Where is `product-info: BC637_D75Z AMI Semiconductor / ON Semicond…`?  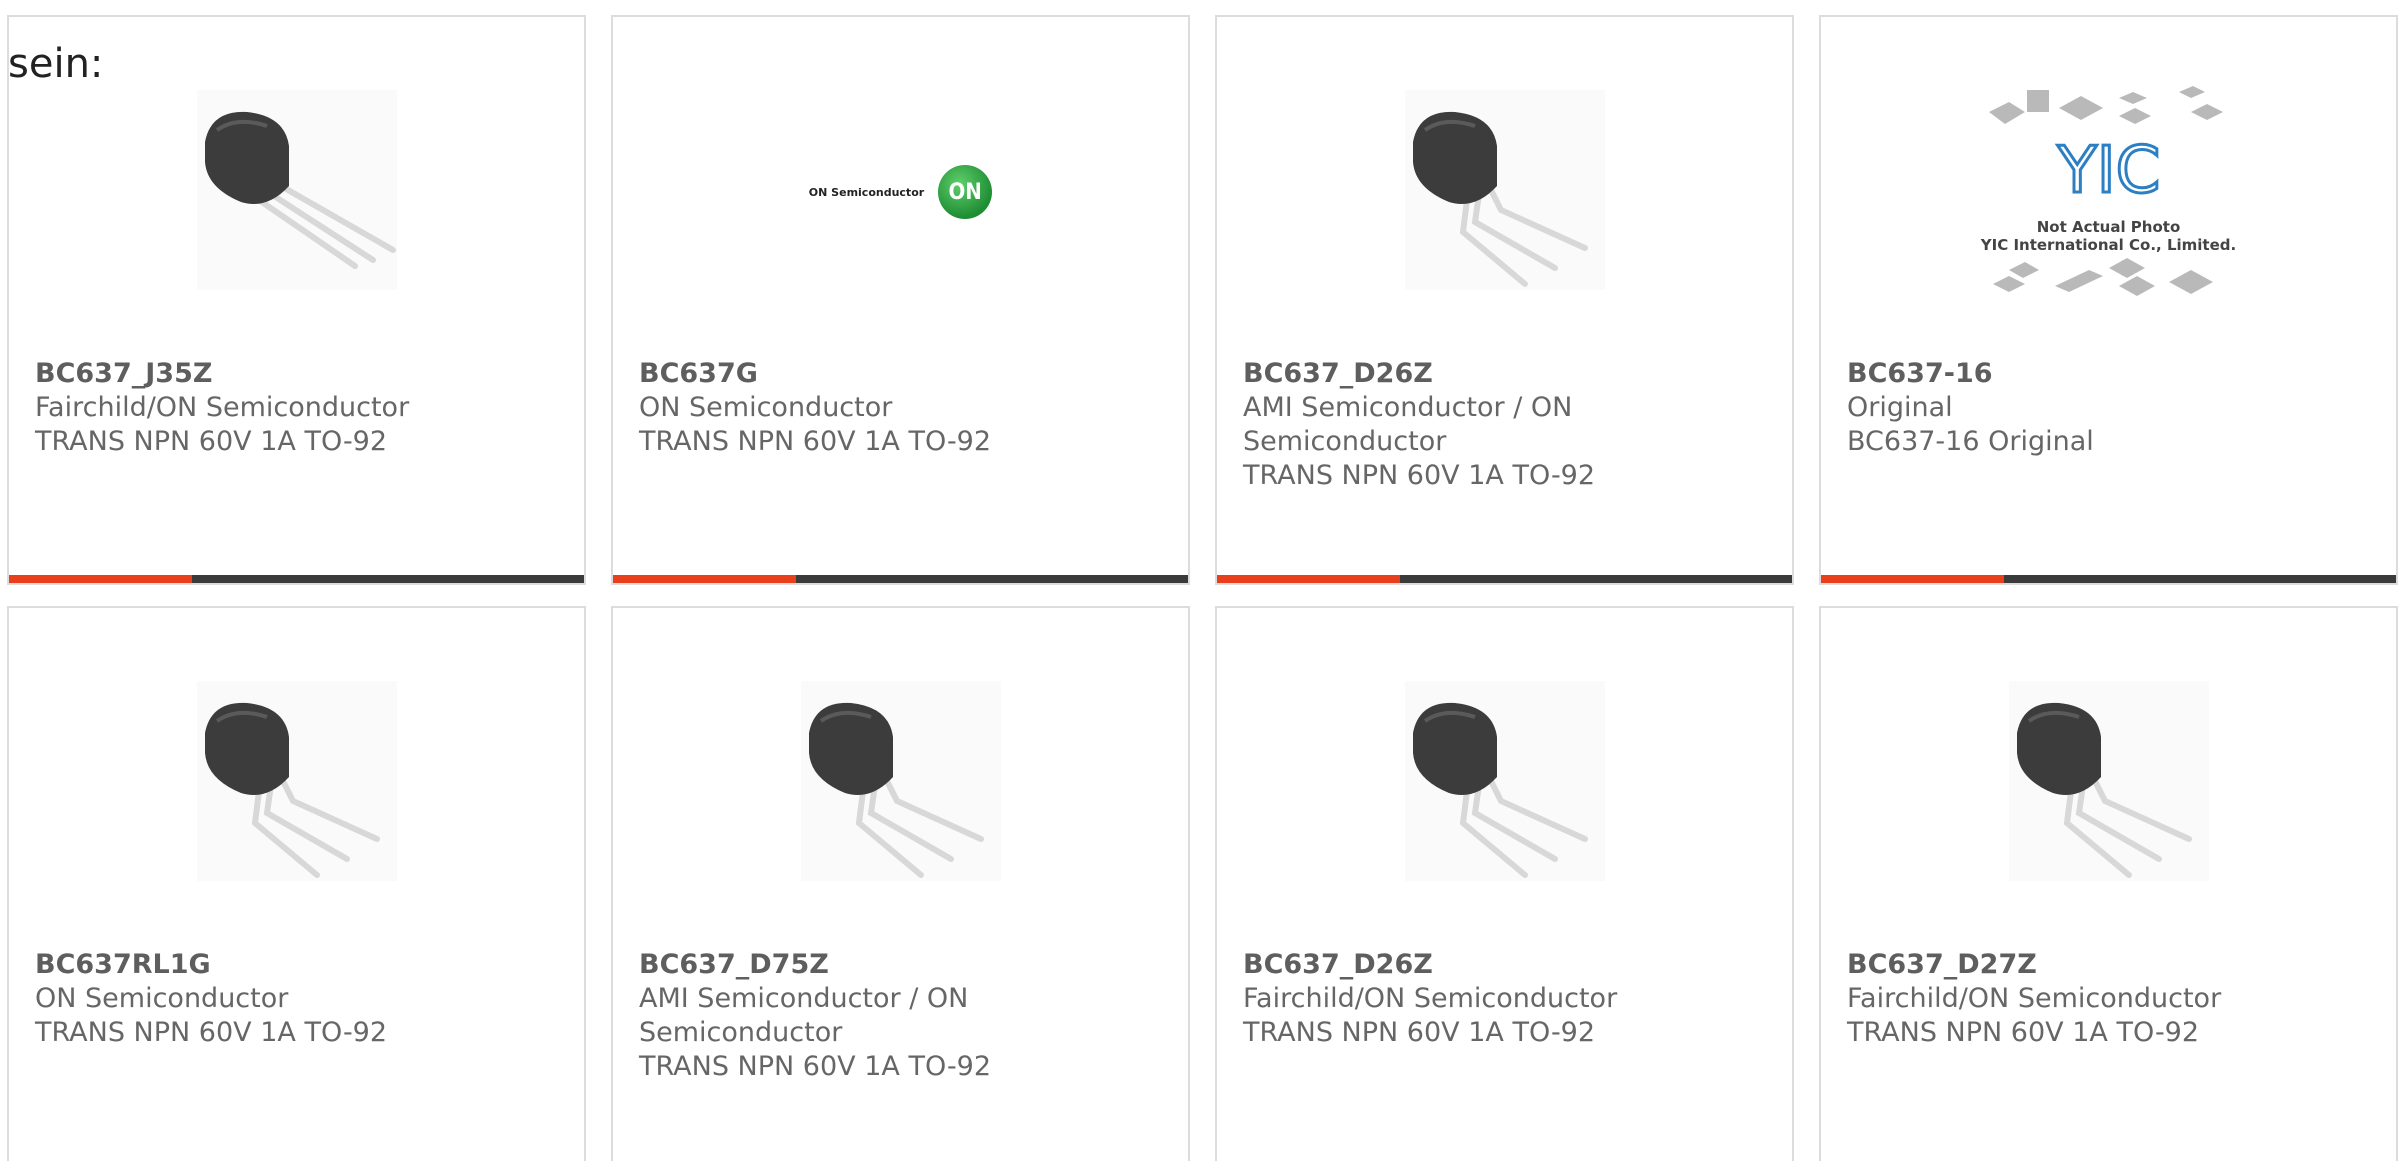 product-info: BC637_D75Z AMI Semiconductor / ON Semicond… is located at coordinates (904, 1016).